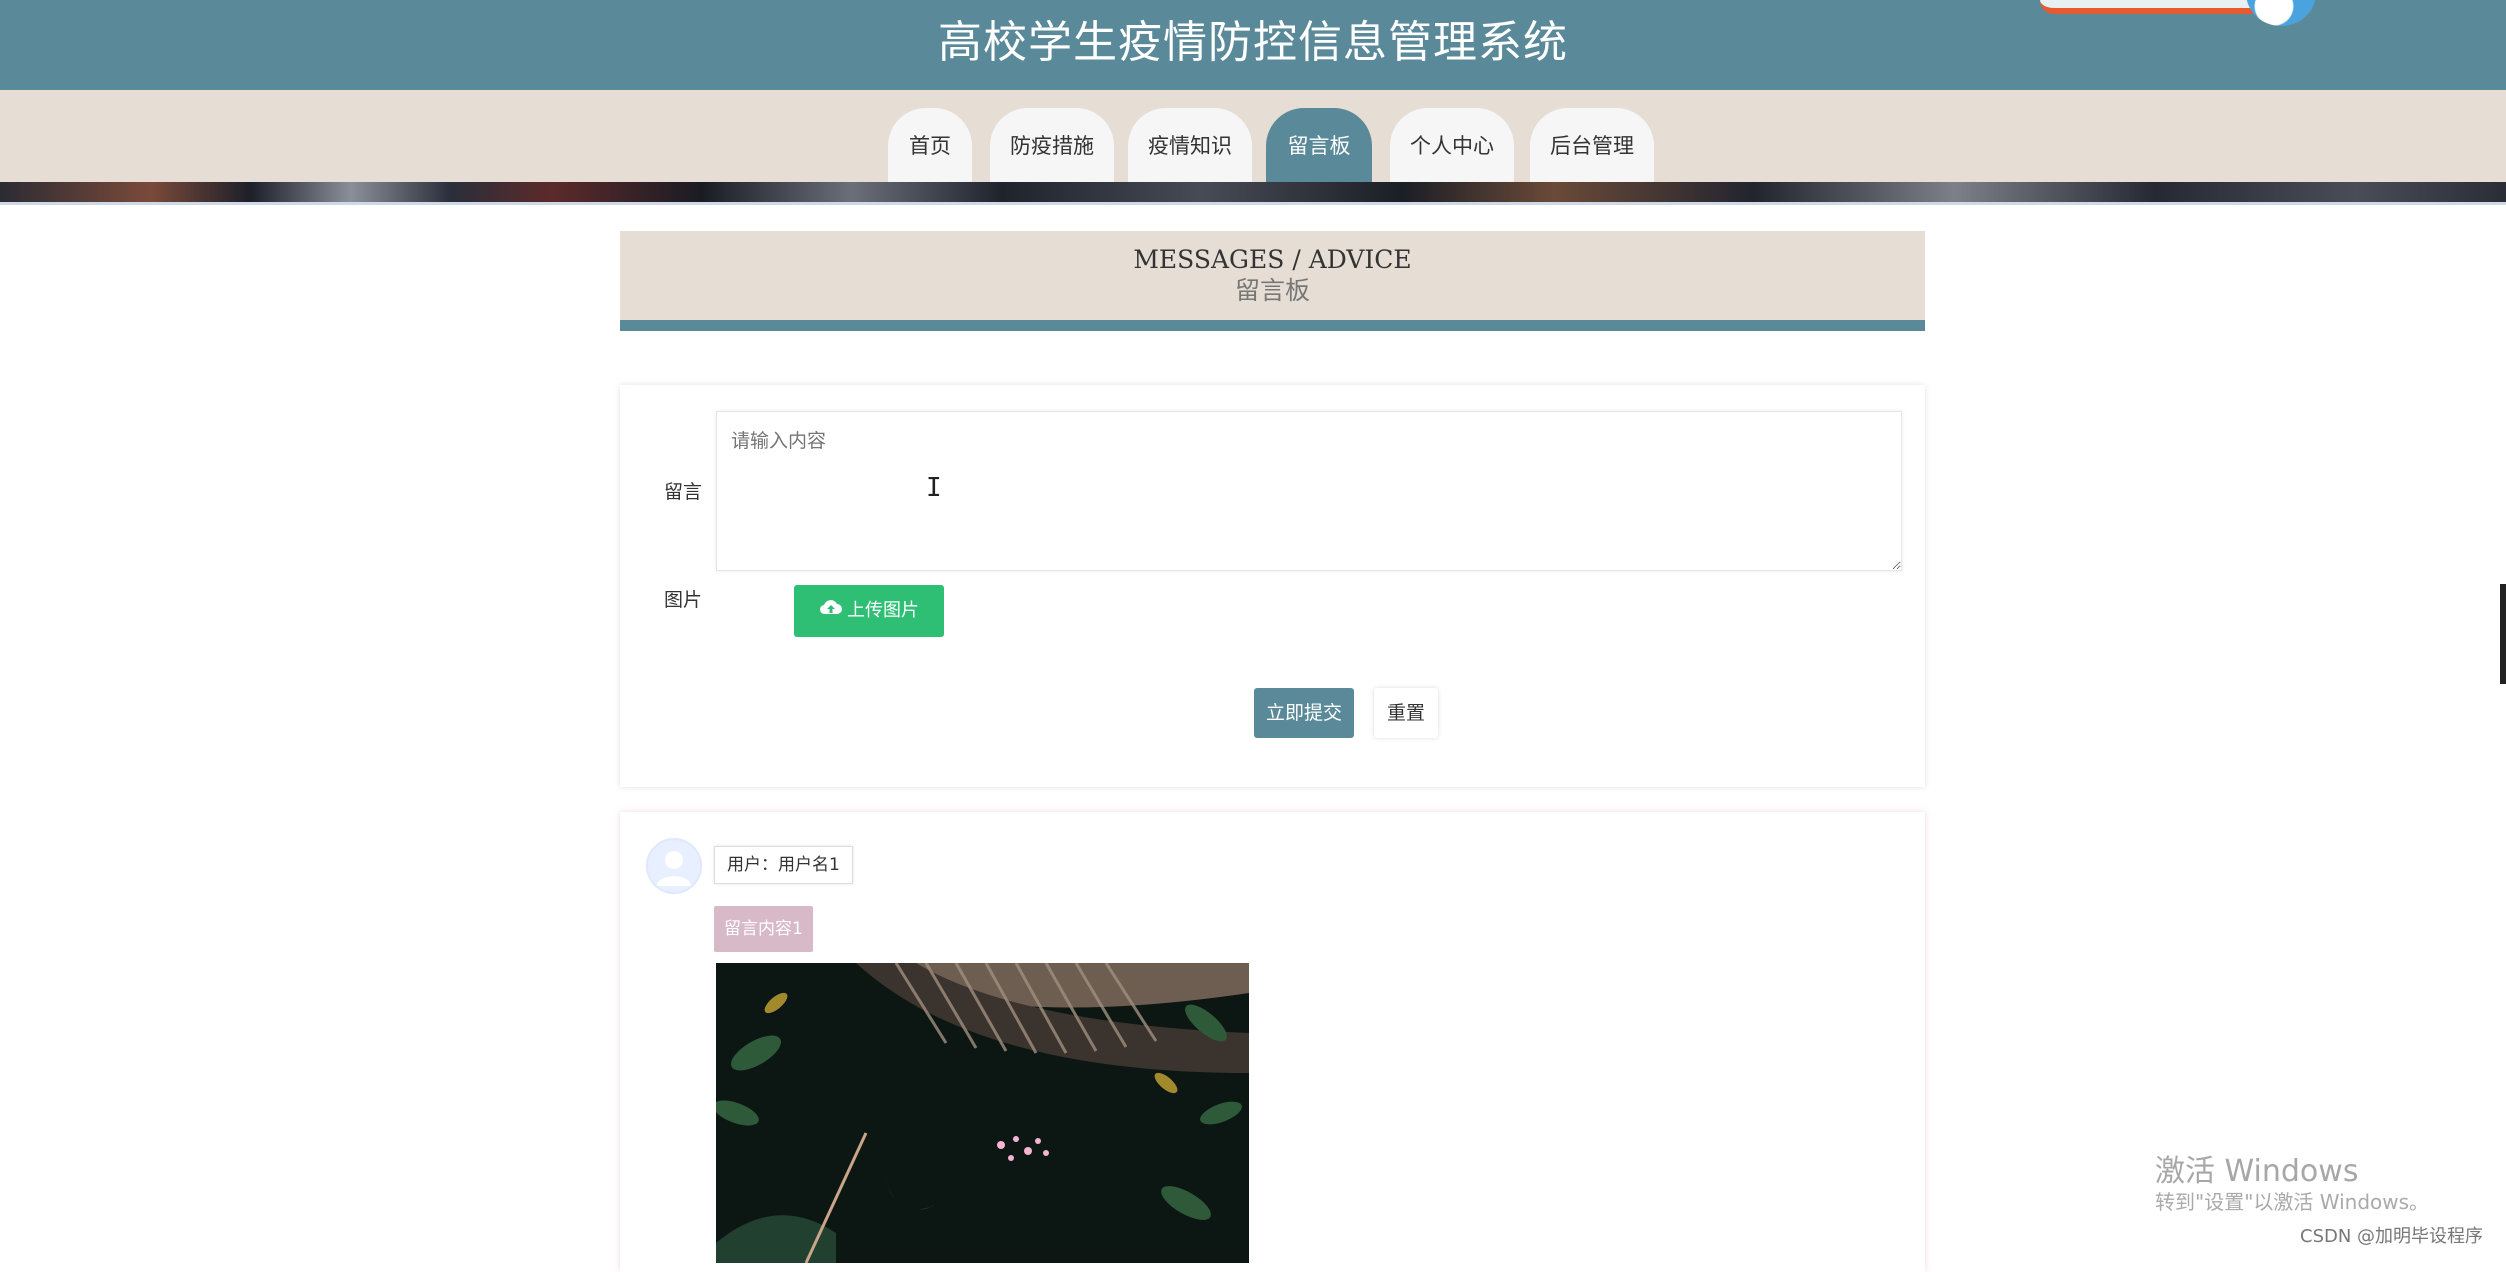 Image resolution: width=2506 pixels, height=1272 pixels. Describe the element at coordinates (934, 488) in the screenshot. I see `text-cursor-icon: I` at that location.